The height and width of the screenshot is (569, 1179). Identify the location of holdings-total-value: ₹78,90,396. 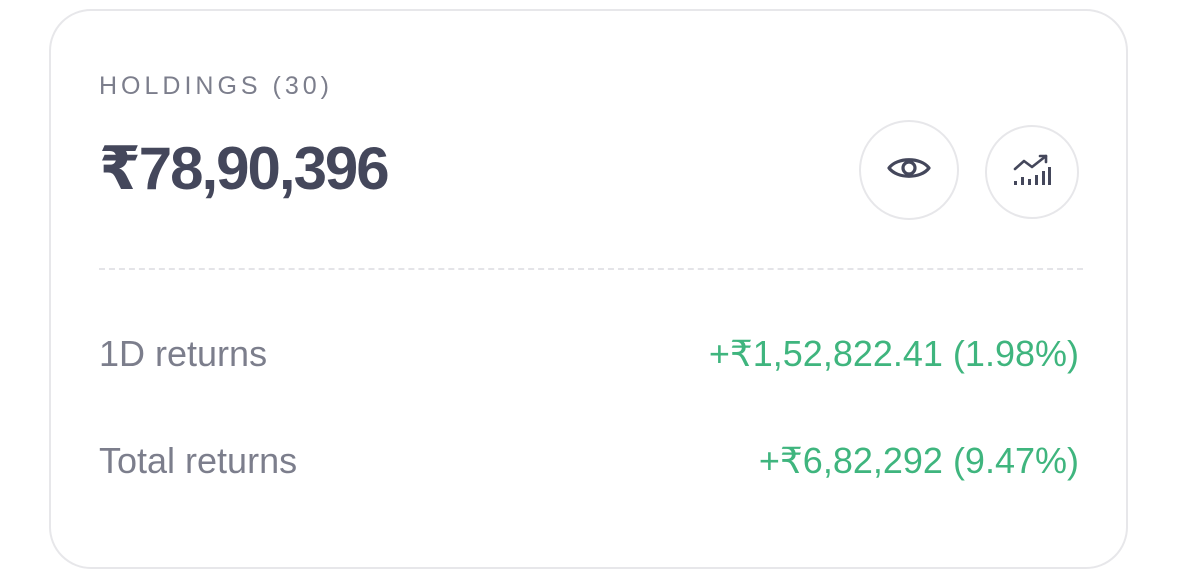
(244, 168).